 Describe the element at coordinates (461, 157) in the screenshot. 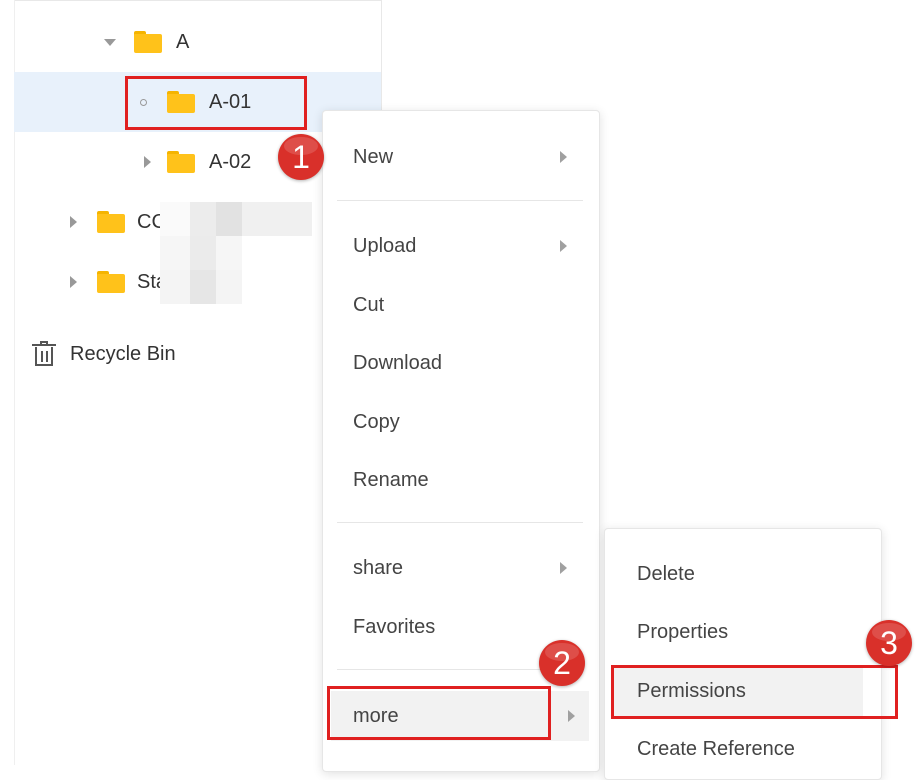

I see `menu-item-new: New` at that location.